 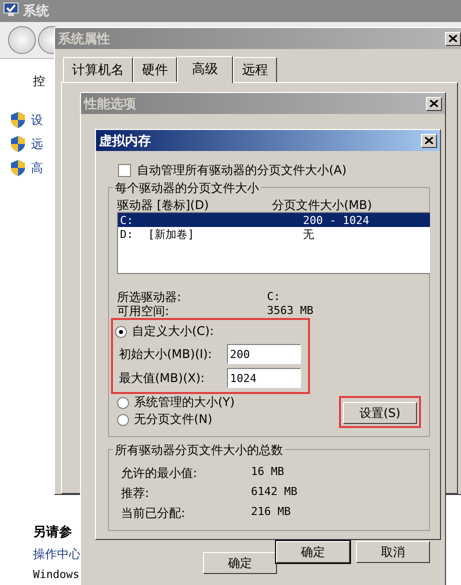 I want to click on window-title: 系统, so click(x=36, y=11).